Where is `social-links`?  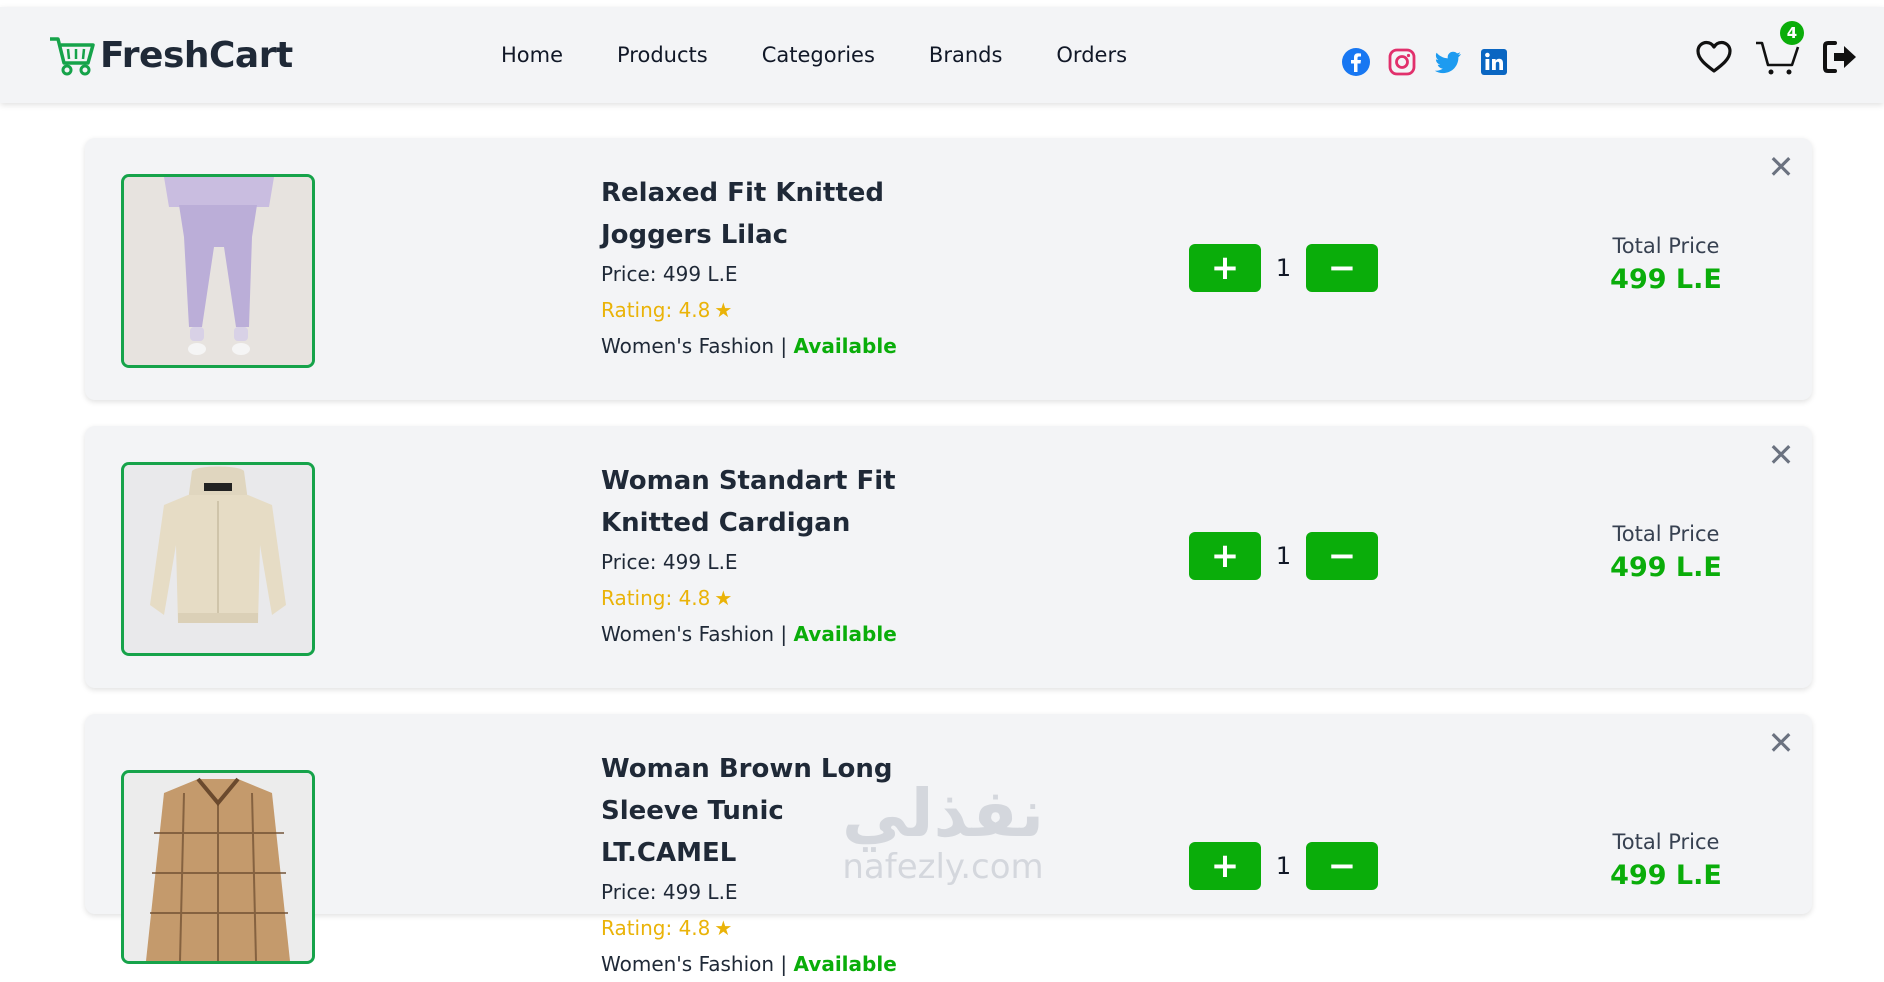 social-links is located at coordinates (1433, 62).